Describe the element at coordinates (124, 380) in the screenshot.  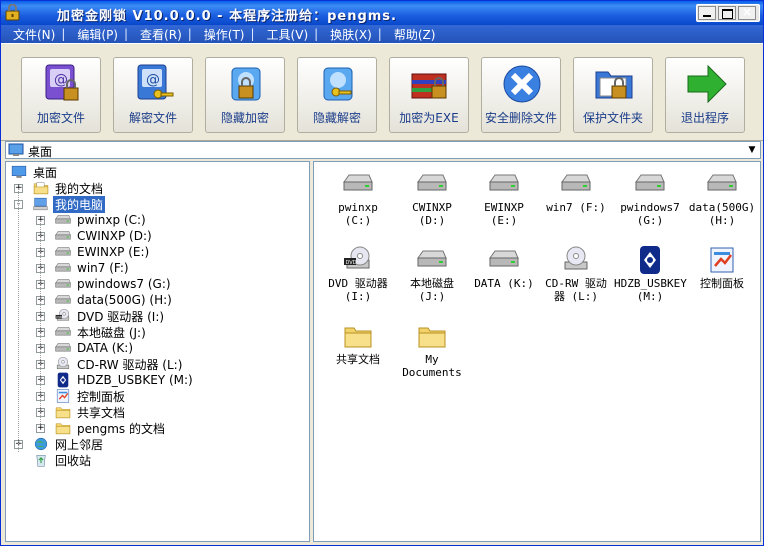
I see `tree-node: HDZB_USBKEY (M:)` at that location.